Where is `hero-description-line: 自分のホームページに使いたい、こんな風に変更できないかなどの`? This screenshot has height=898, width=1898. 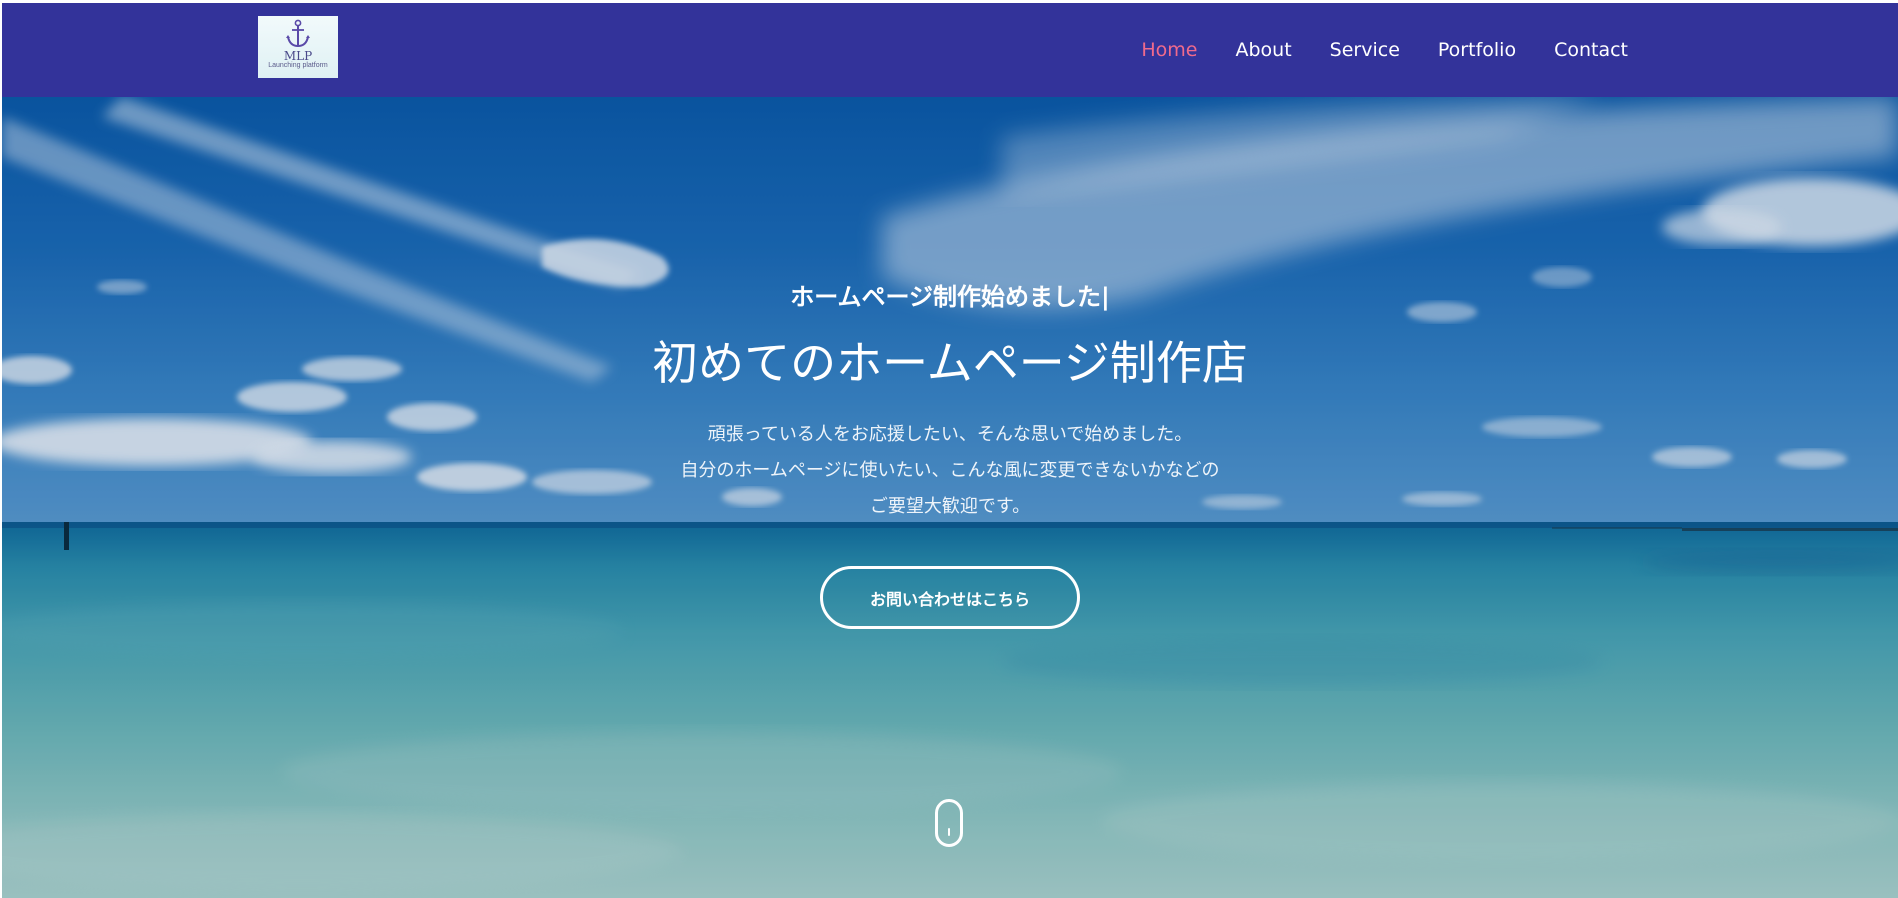 hero-description-line: 自分のホームページに使いたい、こんな風に変更できないかなどの is located at coordinates (950, 470).